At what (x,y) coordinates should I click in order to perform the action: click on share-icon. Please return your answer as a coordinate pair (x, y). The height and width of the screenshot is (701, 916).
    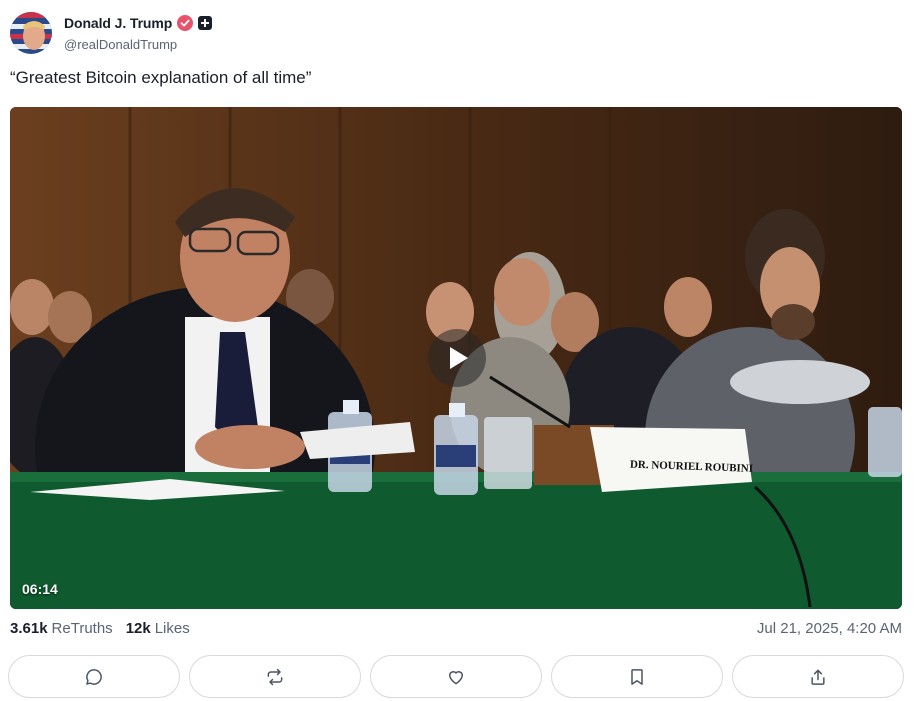
    Looking at the image, I should click on (818, 677).